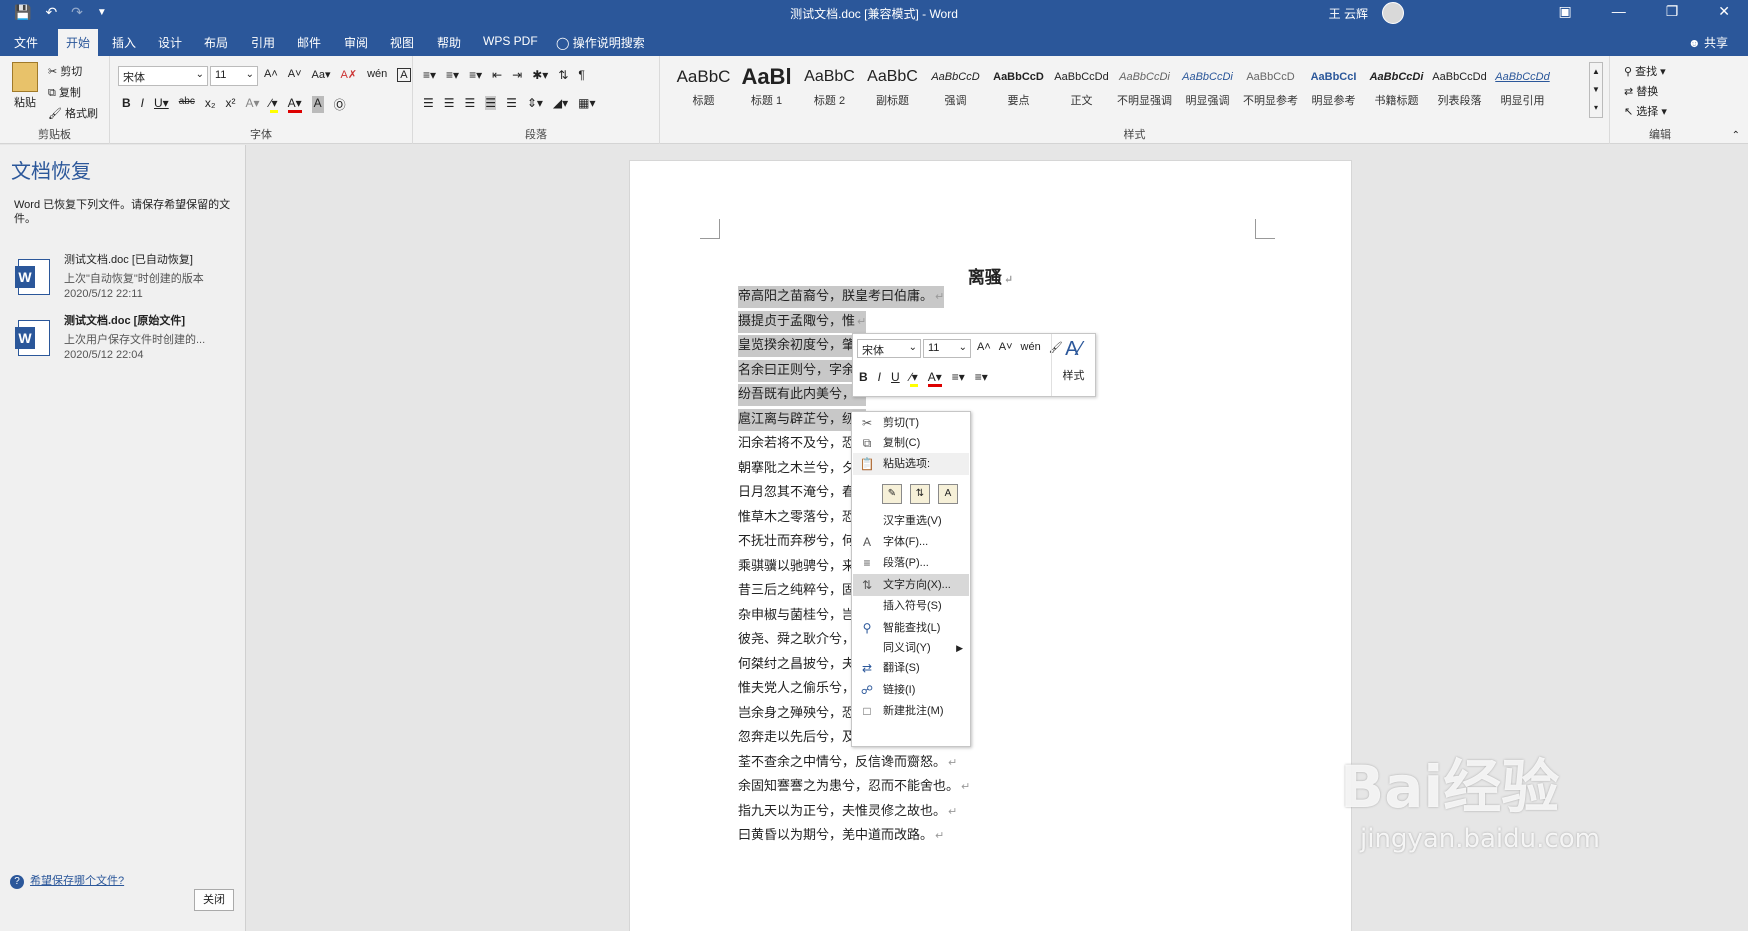 The height and width of the screenshot is (931, 1748). I want to click on font-name-combo: 宋体 ⌄, so click(163, 76).